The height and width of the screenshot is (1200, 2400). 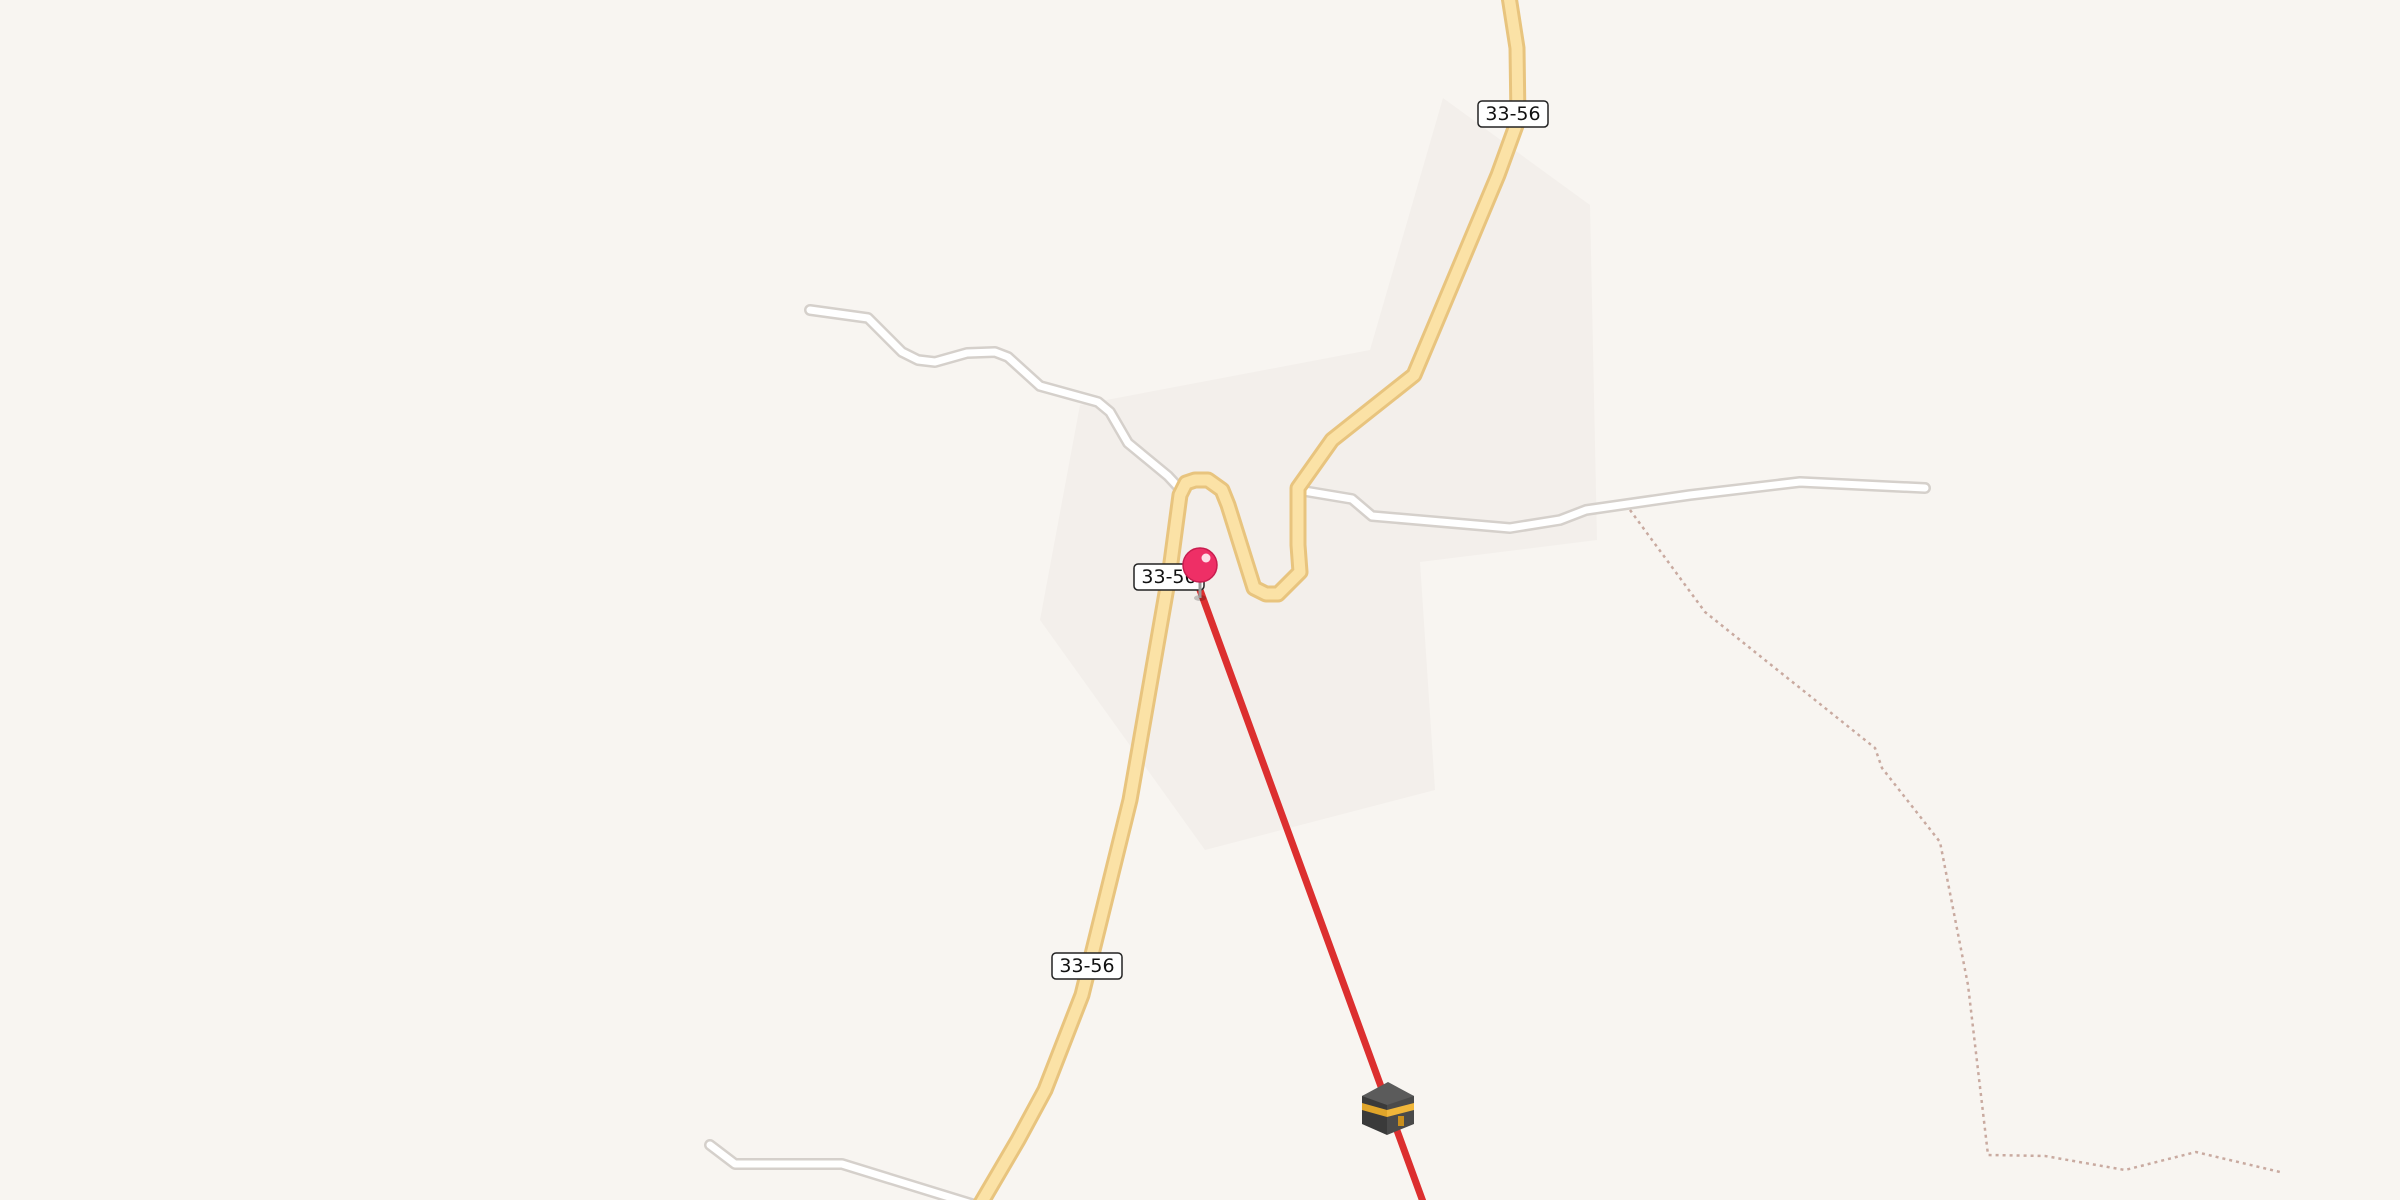 I want to click on kaaba-icon, so click(x=1388, y=1108).